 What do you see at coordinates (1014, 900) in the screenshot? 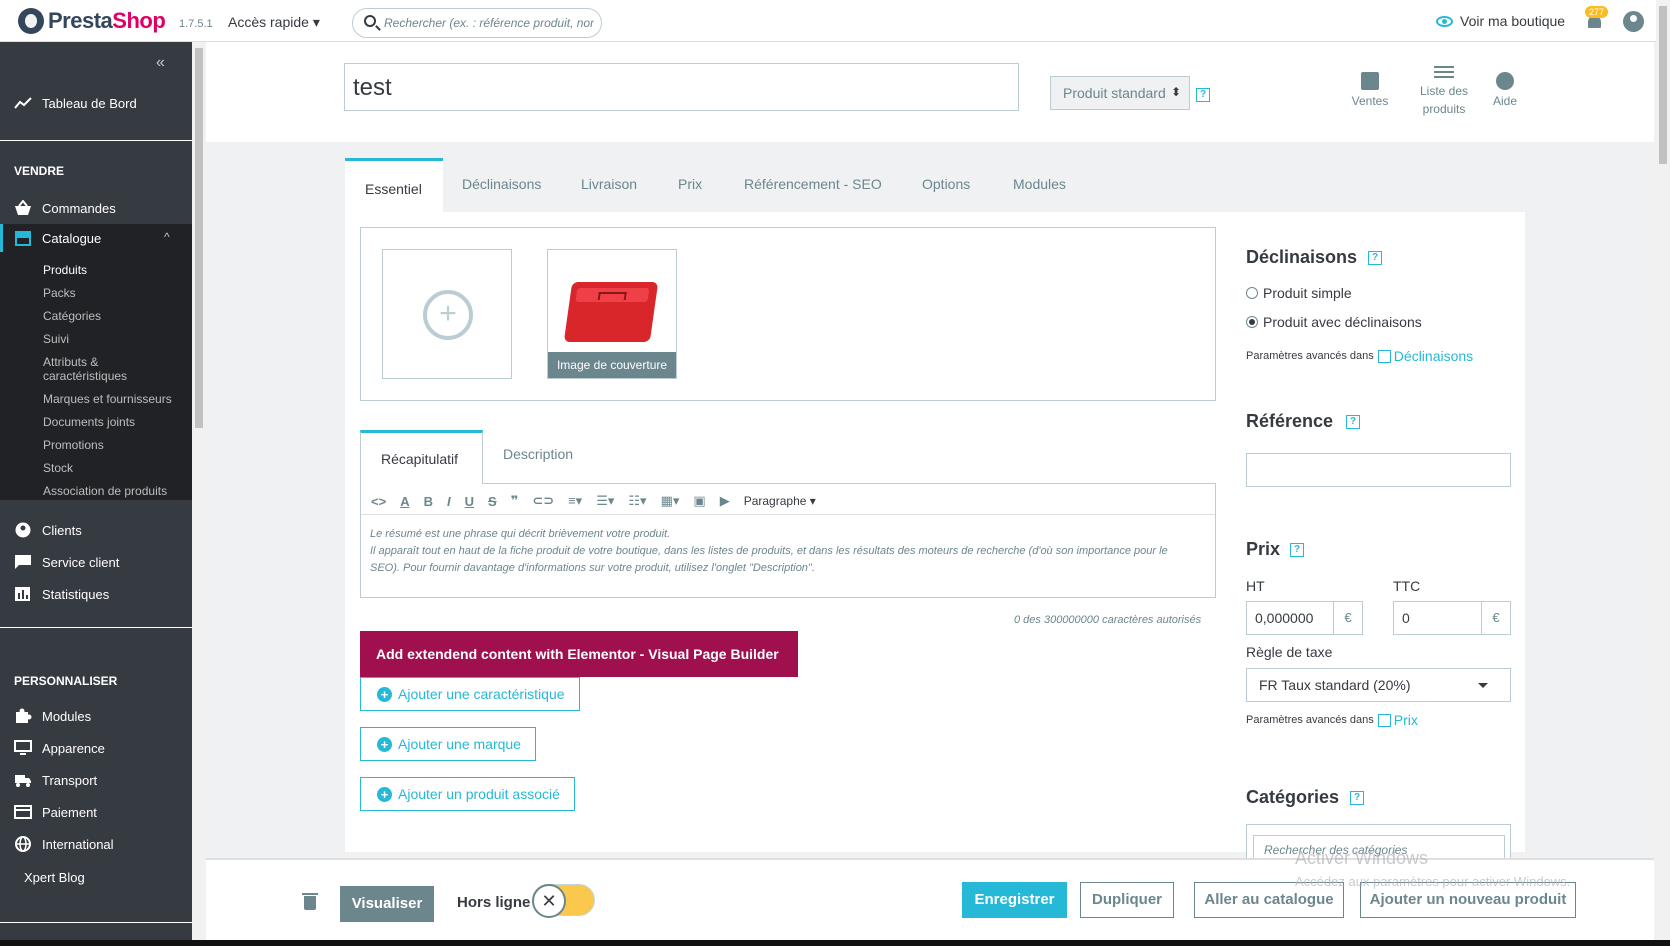
I see `save-button: Enregistrer` at bounding box center [1014, 900].